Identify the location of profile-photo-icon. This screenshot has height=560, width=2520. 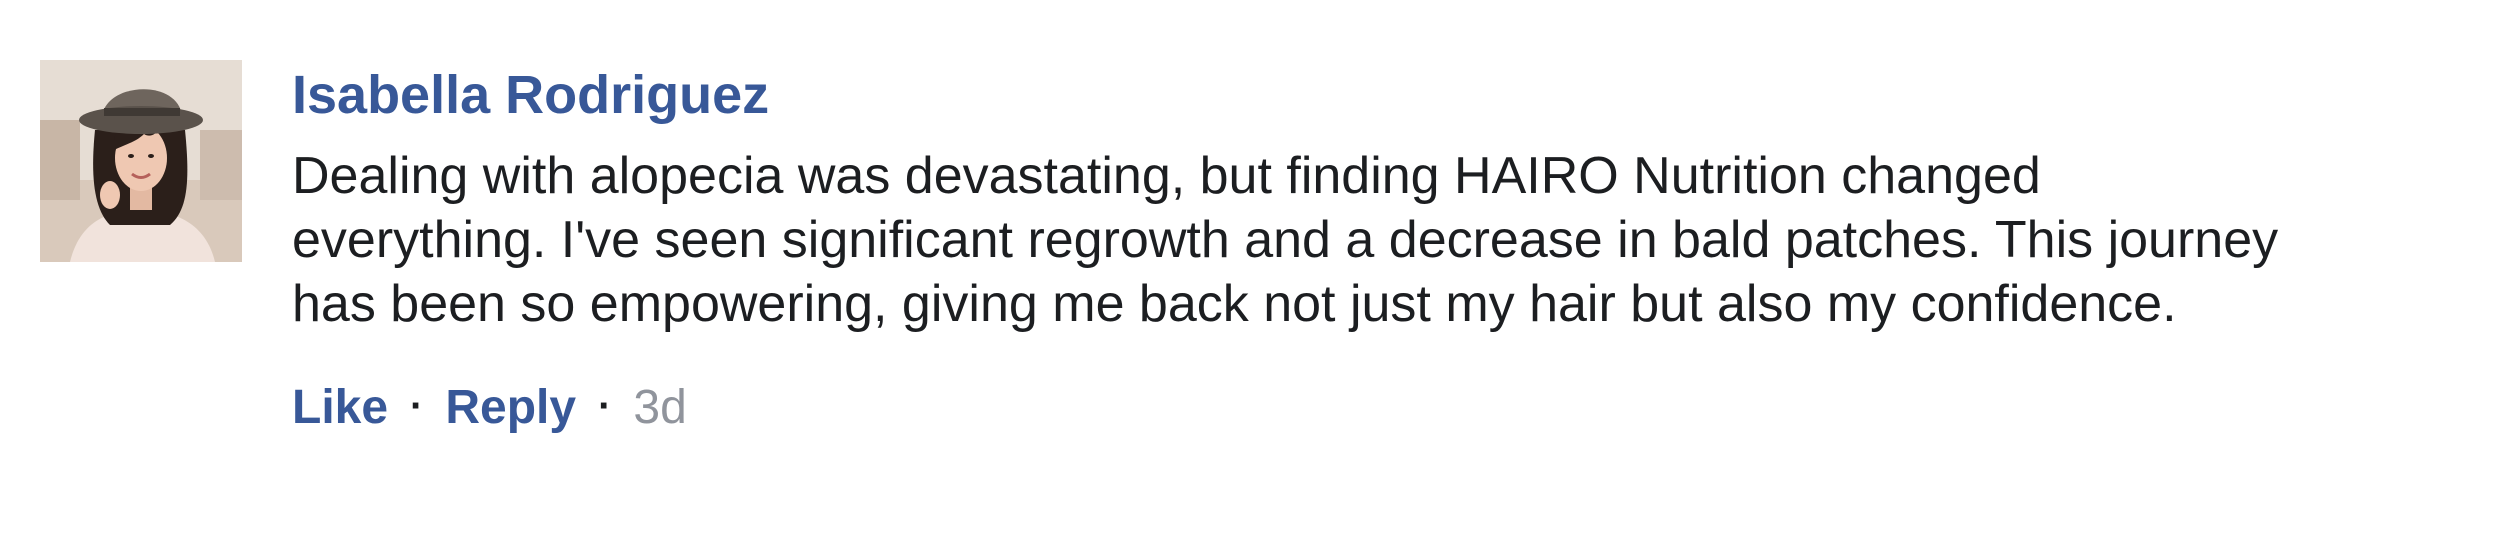
(141, 161).